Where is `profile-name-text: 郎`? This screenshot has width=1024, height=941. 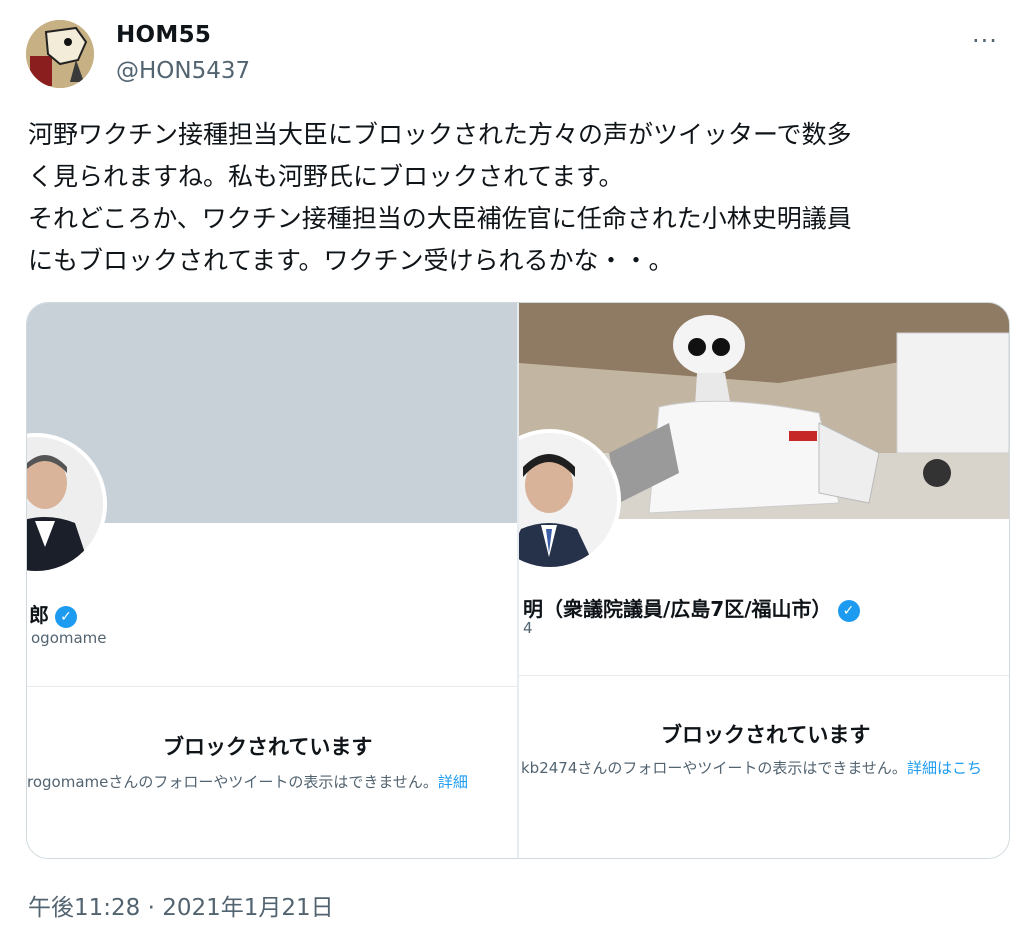
profile-name-text: 郎 is located at coordinates (39, 615).